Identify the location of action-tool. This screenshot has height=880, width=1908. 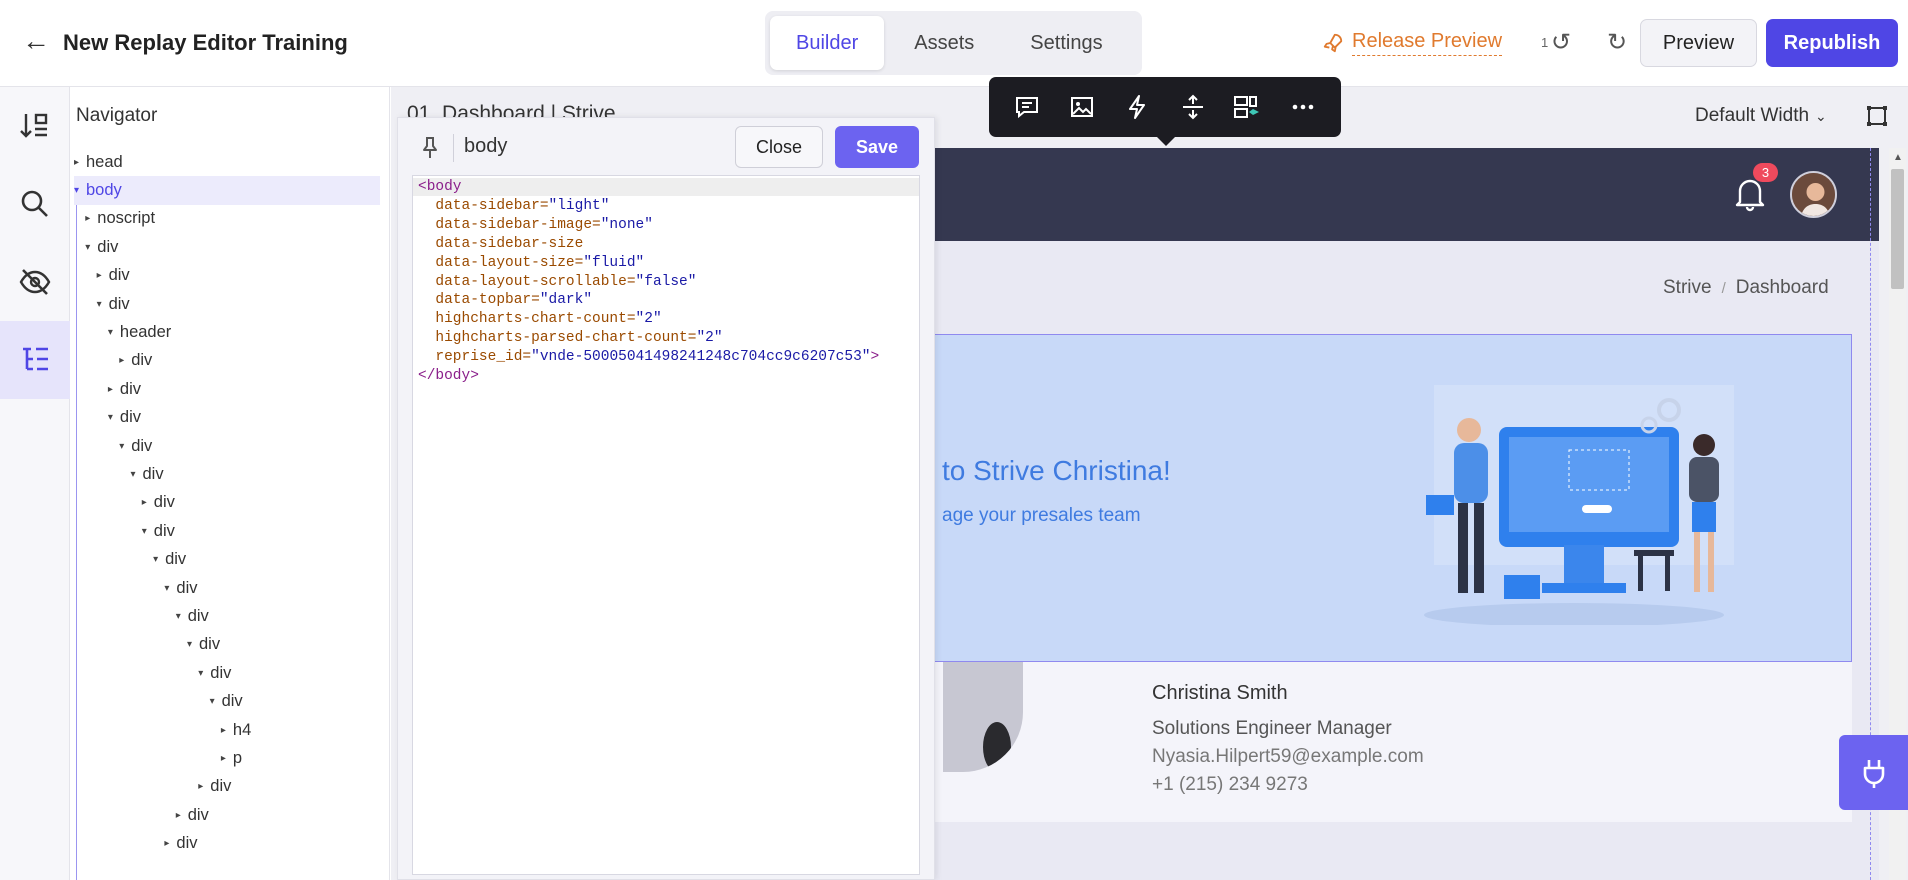
(1137, 107).